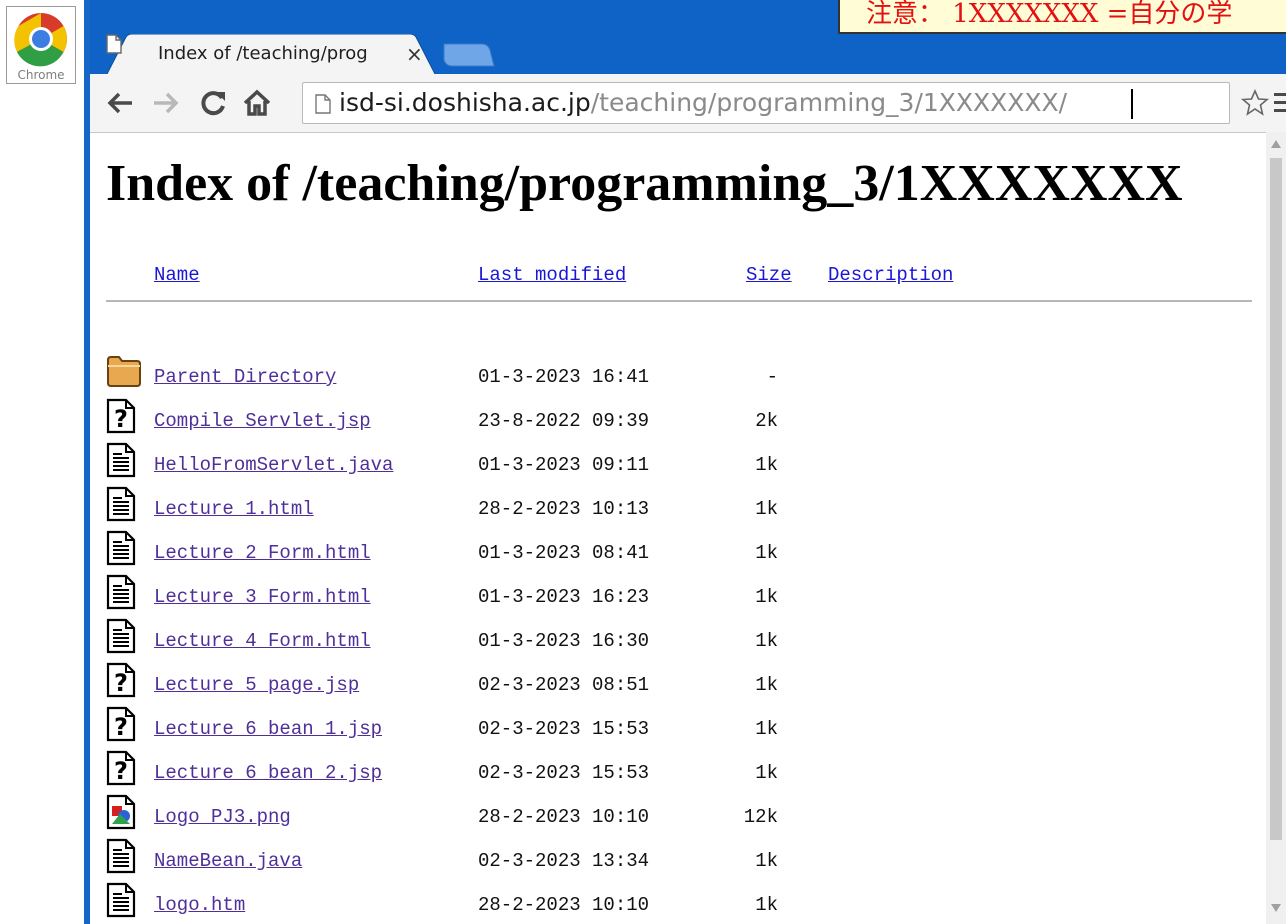 The height and width of the screenshot is (924, 1286). I want to click on bookmark-star-icon, so click(1255, 103).